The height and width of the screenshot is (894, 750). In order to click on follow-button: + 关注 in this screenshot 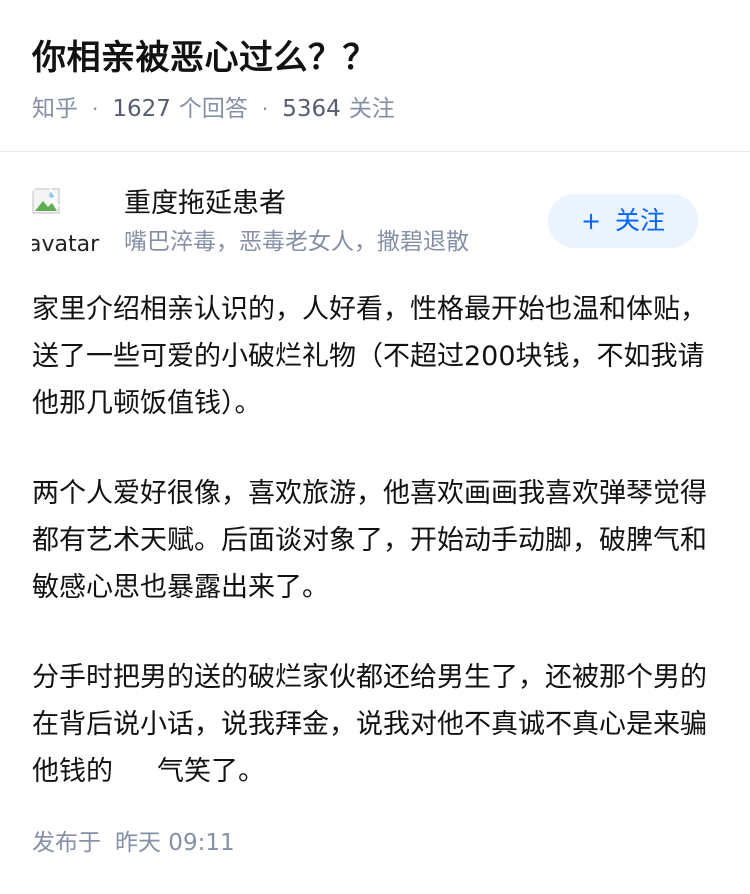, I will do `click(623, 221)`.